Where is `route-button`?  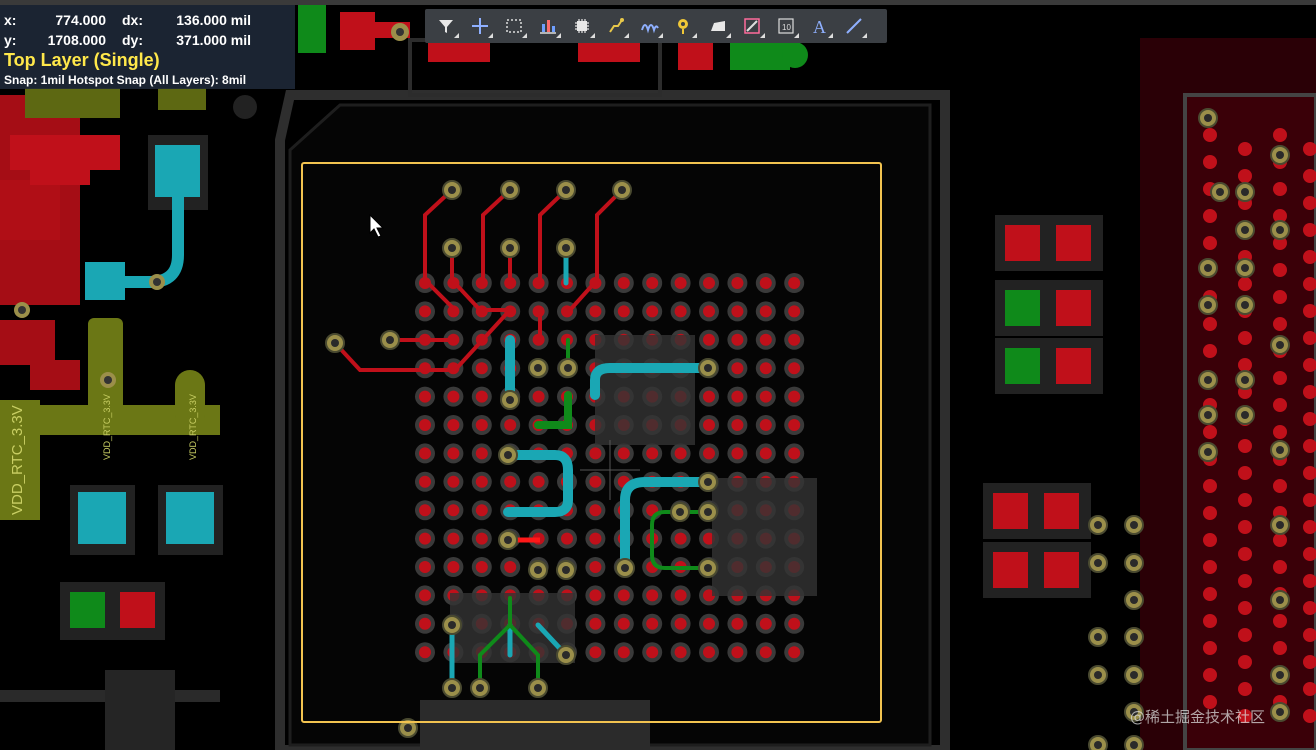 route-button is located at coordinates (615, 26).